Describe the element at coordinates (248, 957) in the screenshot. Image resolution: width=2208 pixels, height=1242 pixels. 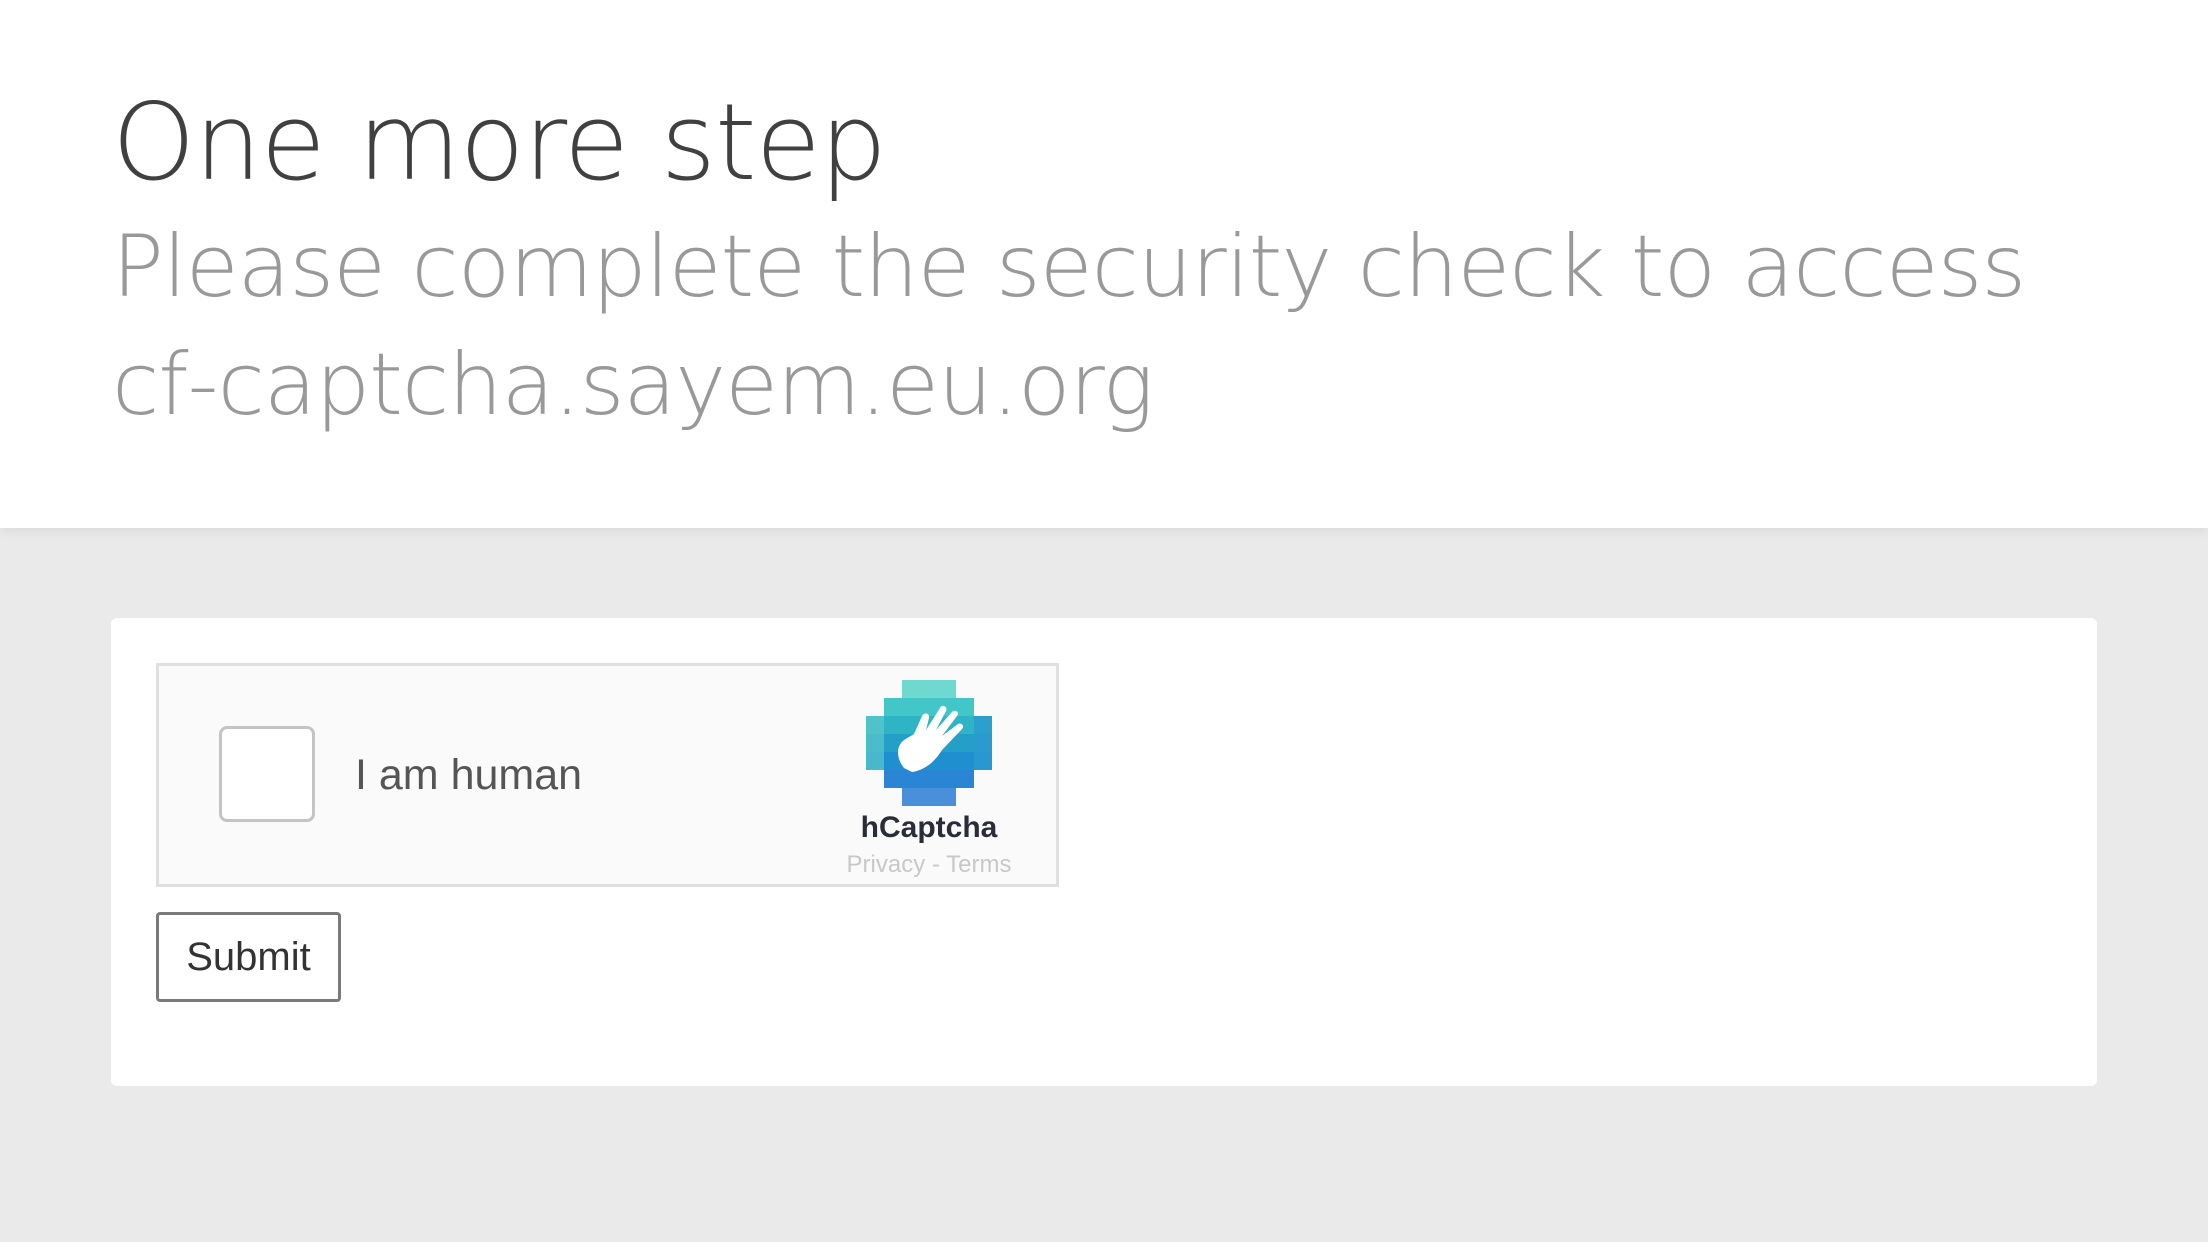
I see `submit-button: Submit` at that location.